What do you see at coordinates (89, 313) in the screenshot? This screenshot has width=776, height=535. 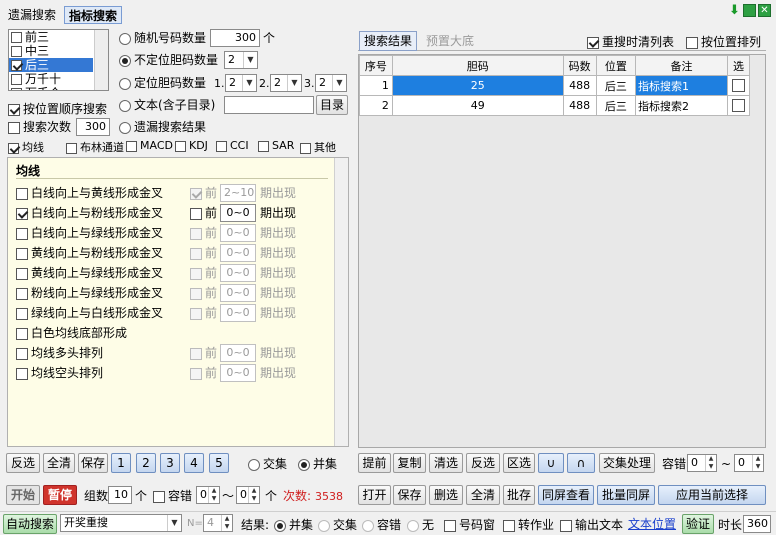 I see `ma-condition-row: 绿线向上与白线形成金叉` at bounding box center [89, 313].